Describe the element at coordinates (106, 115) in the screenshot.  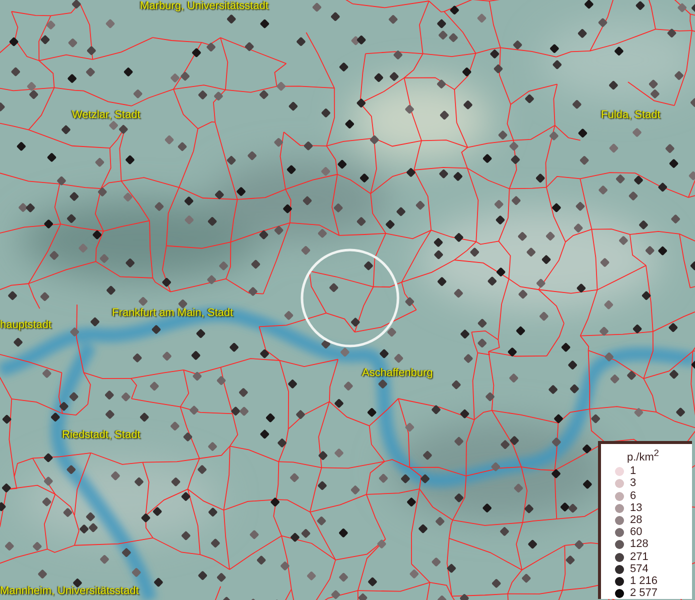
I see `place-label: Wetzlar, Stadt` at that location.